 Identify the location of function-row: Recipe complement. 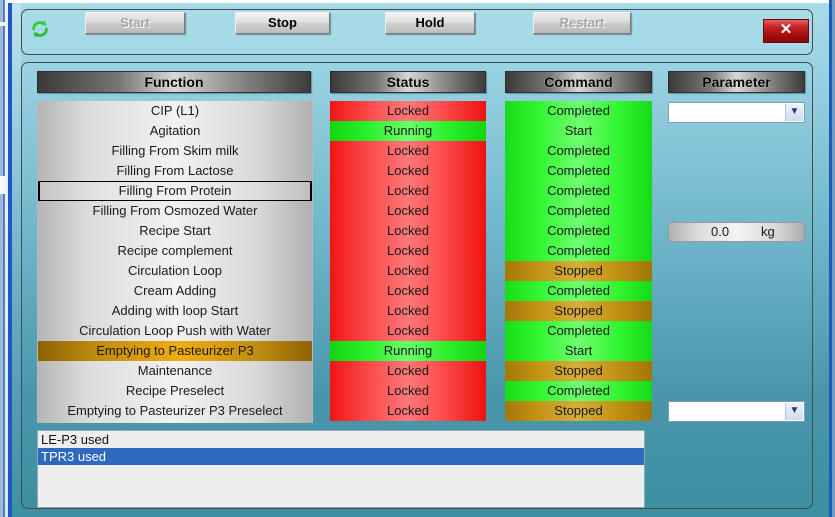
(175, 251).